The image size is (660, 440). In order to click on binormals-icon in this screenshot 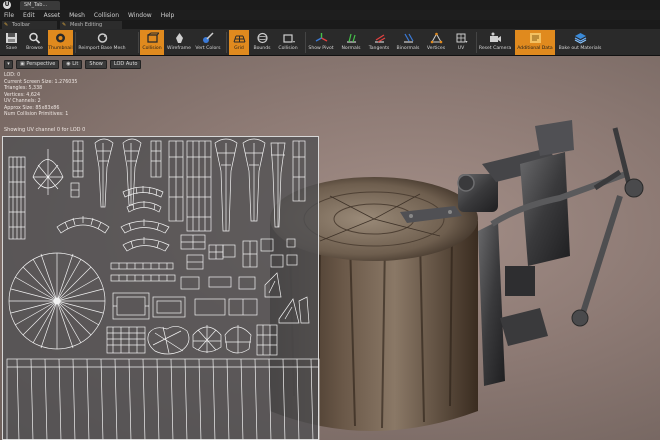, I will do `click(408, 38)`.